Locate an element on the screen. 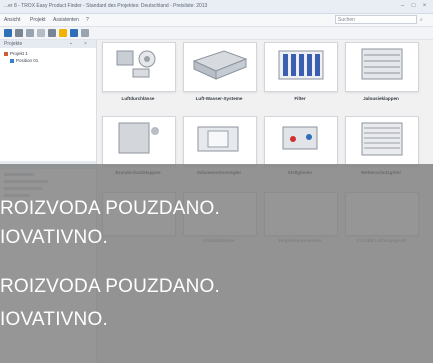 This screenshot has height=363, width=433. vav-controller-icon is located at coordinates (218, 139).